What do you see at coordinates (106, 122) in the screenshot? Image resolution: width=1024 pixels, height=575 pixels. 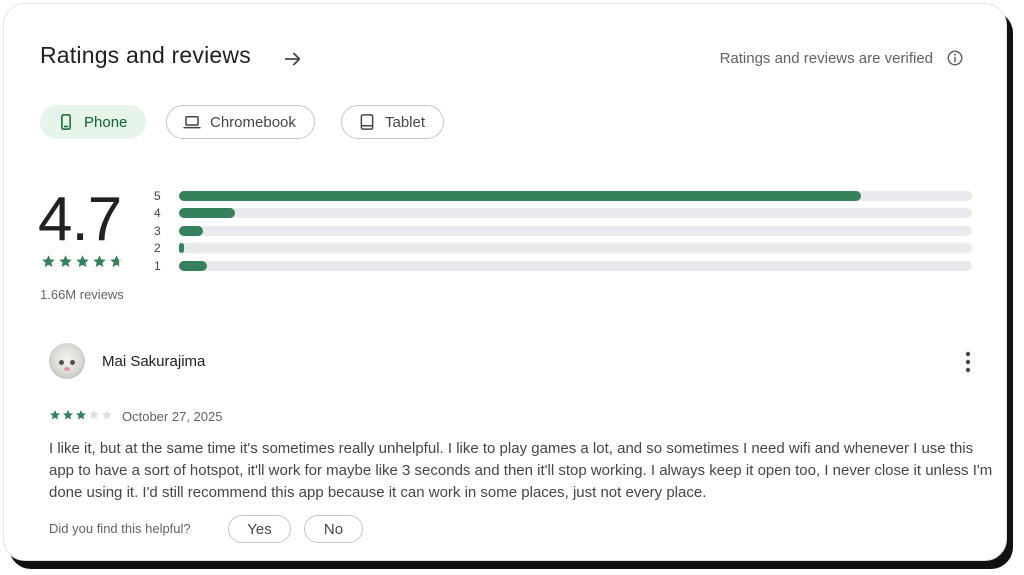 I see `tab-phone-label: Phone` at bounding box center [106, 122].